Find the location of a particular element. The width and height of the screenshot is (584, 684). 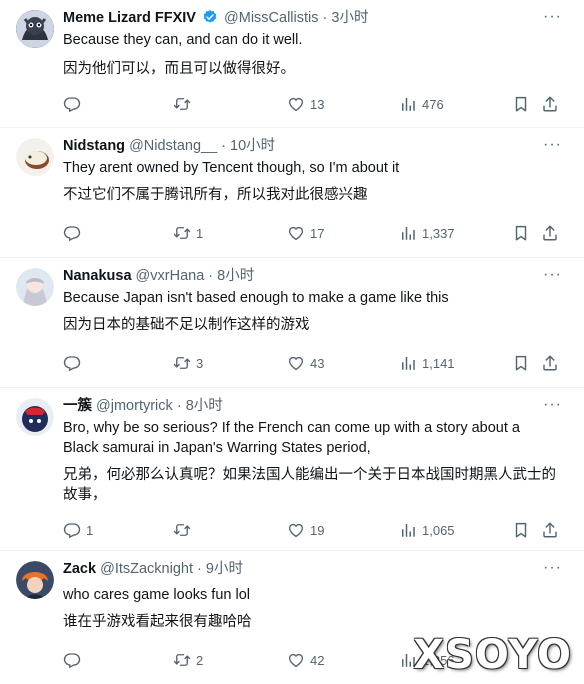

action-bar: 1 17 1,337 is located at coordinates (309, 233).